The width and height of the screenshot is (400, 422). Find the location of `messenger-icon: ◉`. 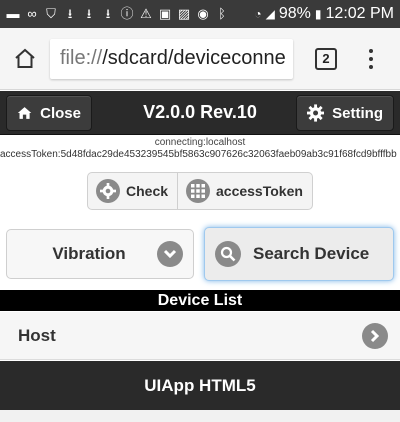

messenger-icon: ◉ is located at coordinates (203, 13).